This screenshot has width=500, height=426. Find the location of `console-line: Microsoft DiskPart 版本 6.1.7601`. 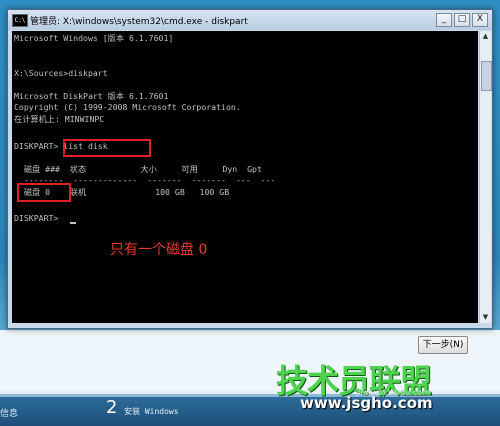

console-line: Microsoft DiskPart 版本 6.1.7601 is located at coordinates (91, 96).